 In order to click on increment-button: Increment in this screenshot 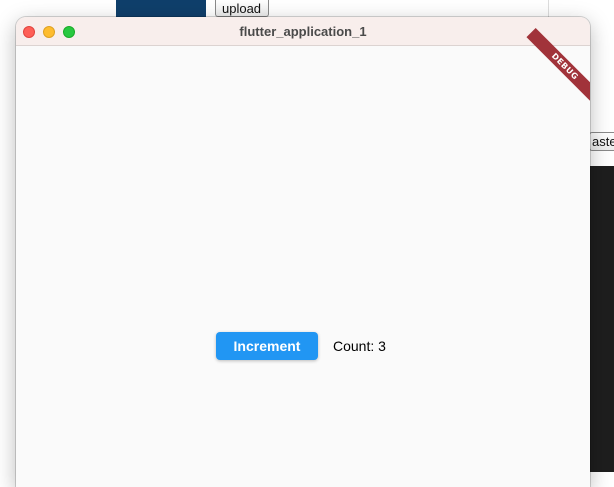, I will do `click(267, 346)`.